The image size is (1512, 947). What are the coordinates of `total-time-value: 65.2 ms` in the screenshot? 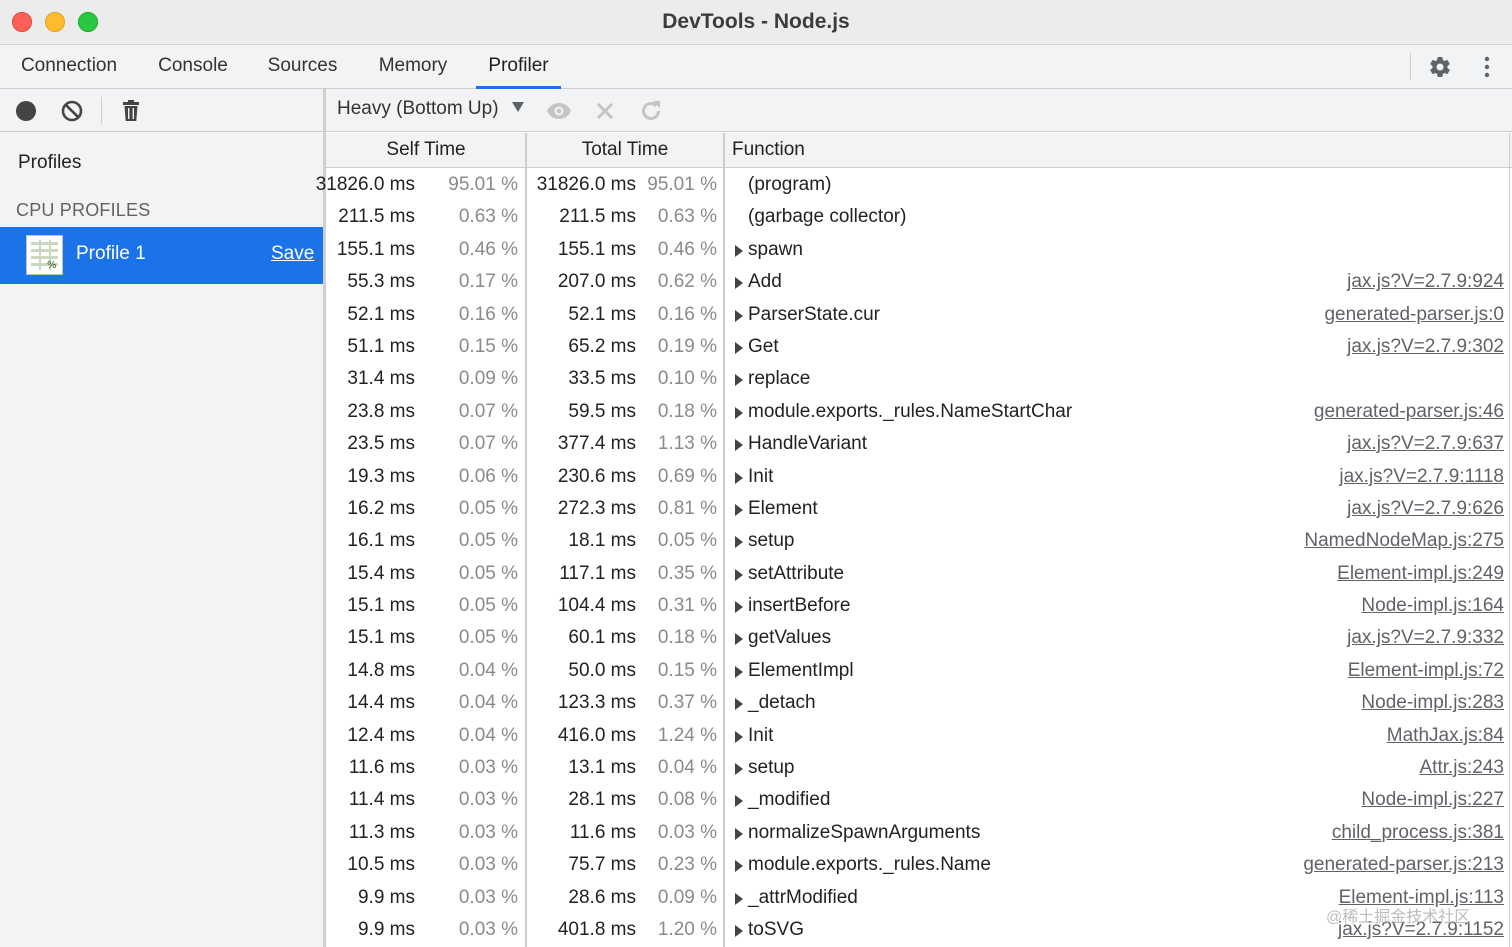 It's located at (602, 346).